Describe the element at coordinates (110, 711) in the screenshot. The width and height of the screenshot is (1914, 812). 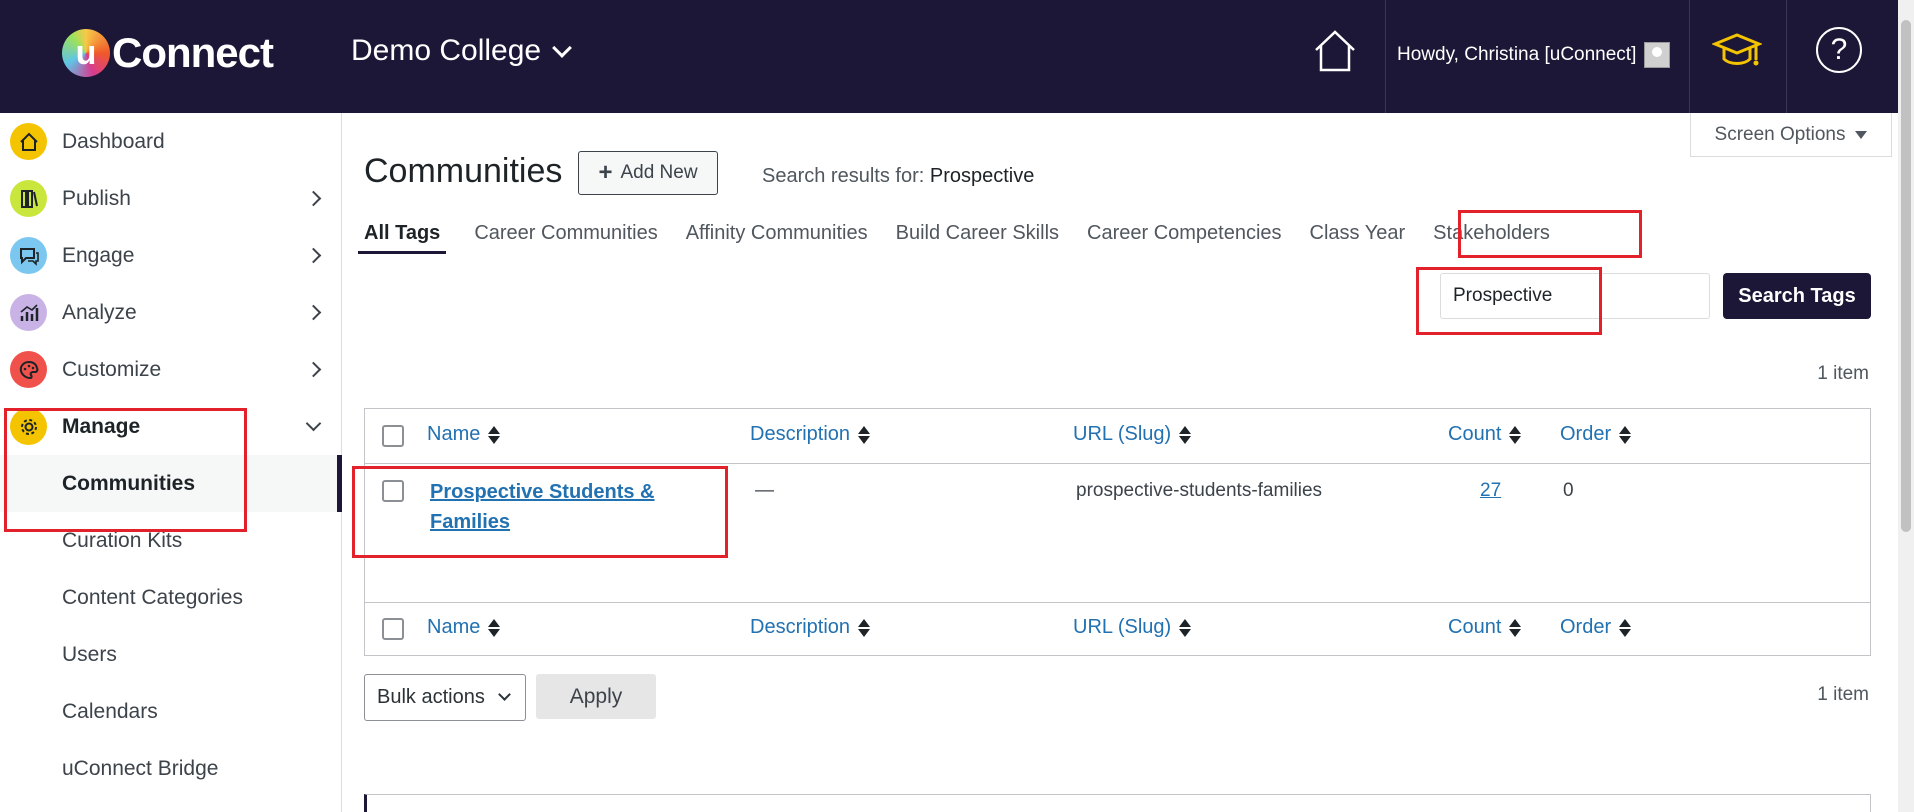
I see `sidebar-subitem-label: Calendars` at that location.